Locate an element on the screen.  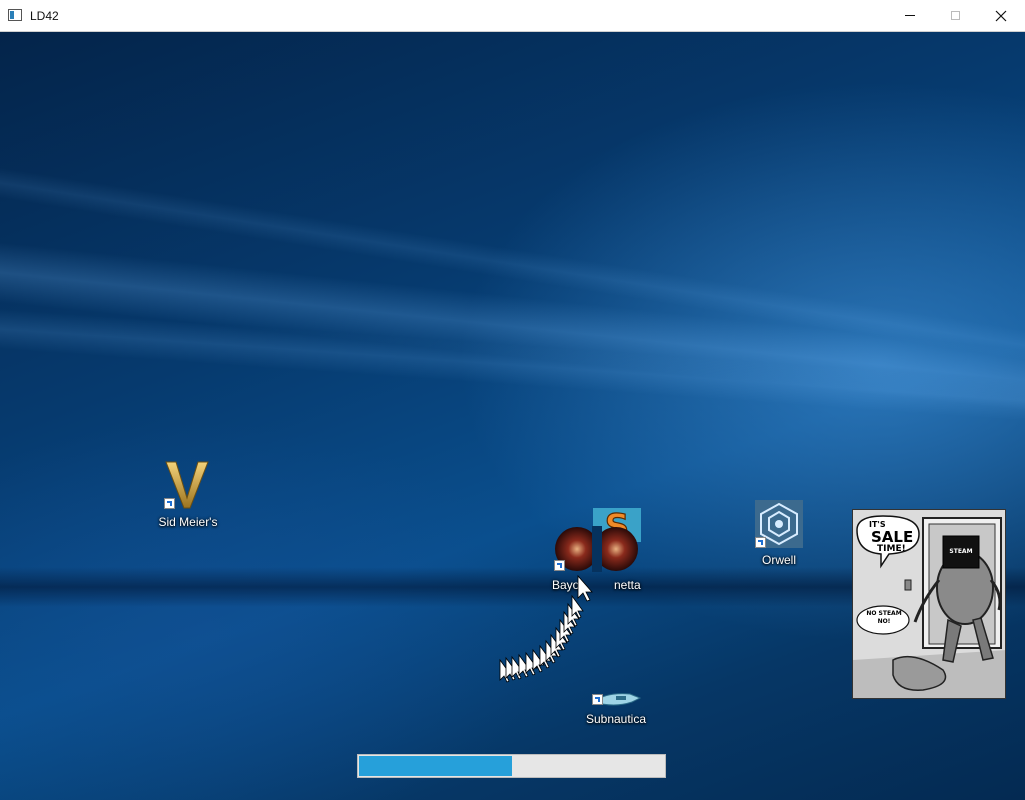
desktop-icon-sid-meiers: Sid Meier's is located at coordinates (188, 496).